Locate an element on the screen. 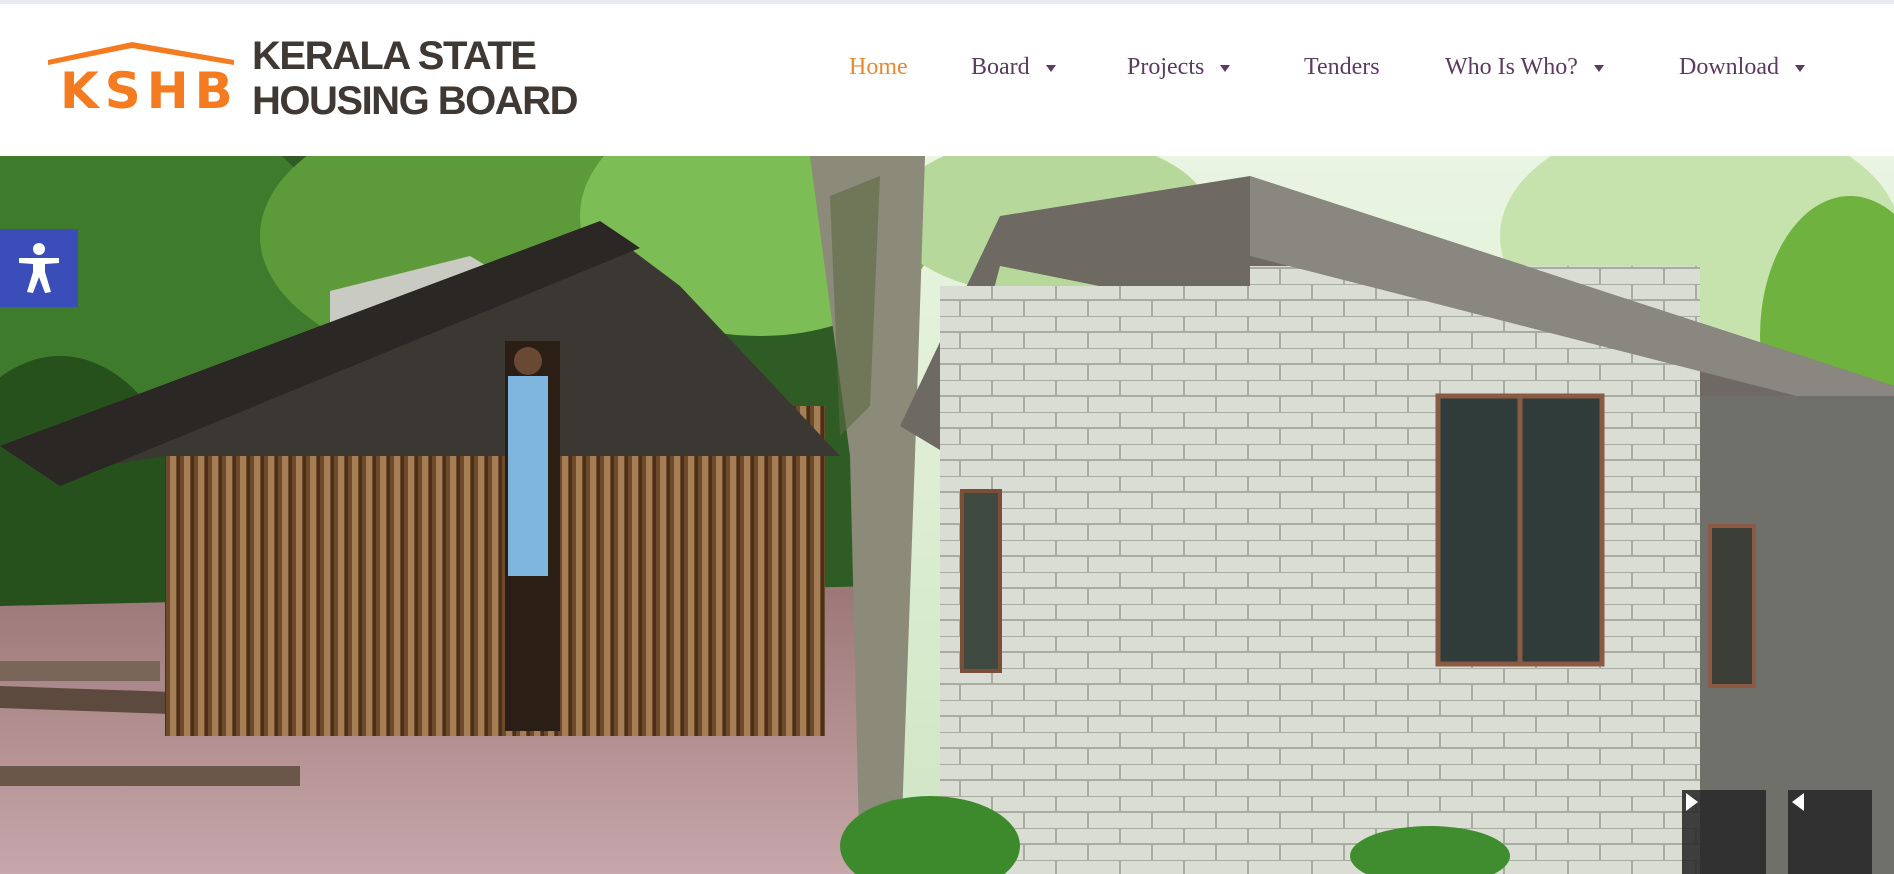 Image resolution: width=1894 pixels, height=874 pixels. nav-board: Board is located at coordinates (1013, 67).